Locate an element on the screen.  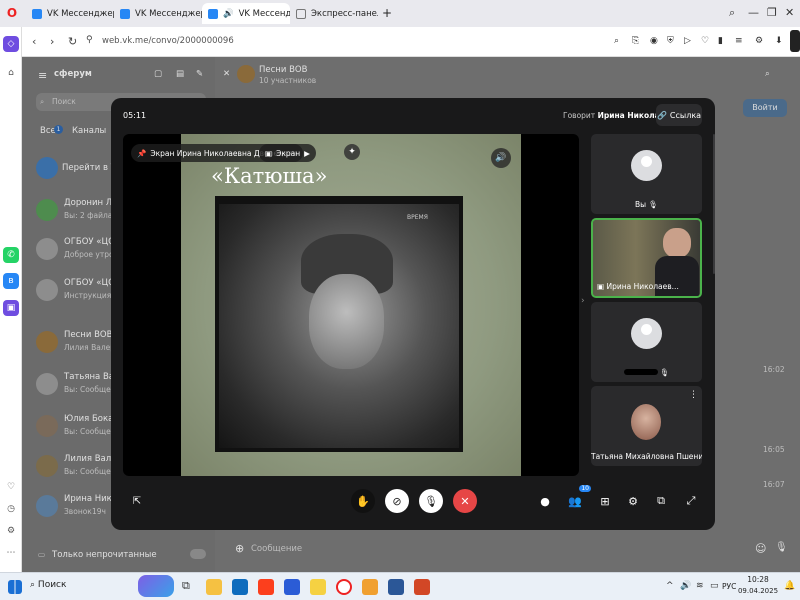
effects-icon: ✦ is located at coordinates (352, 152).